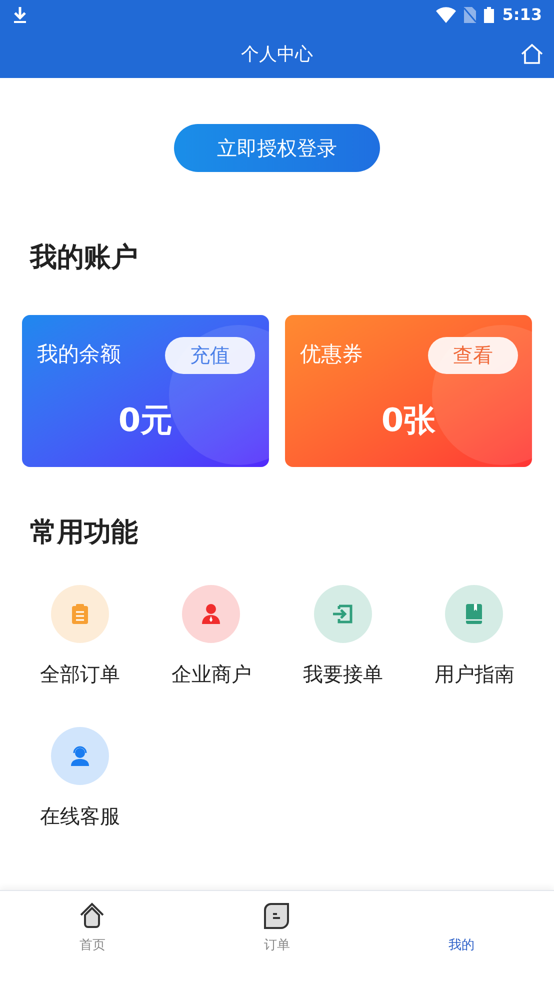 Image resolution: width=554 pixels, height=986 pixels. I want to click on card-action-button: 查看, so click(473, 355).